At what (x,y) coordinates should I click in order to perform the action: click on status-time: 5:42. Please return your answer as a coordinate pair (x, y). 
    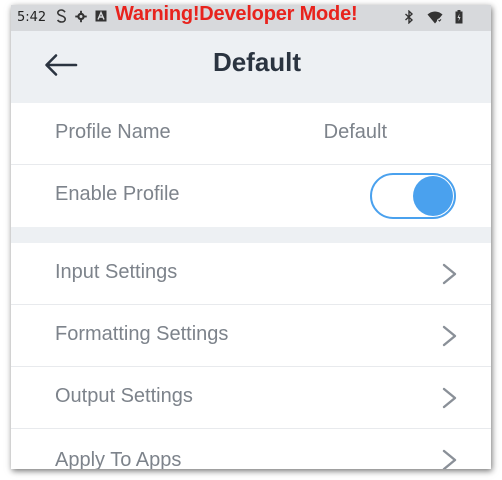
    Looking at the image, I should click on (32, 17).